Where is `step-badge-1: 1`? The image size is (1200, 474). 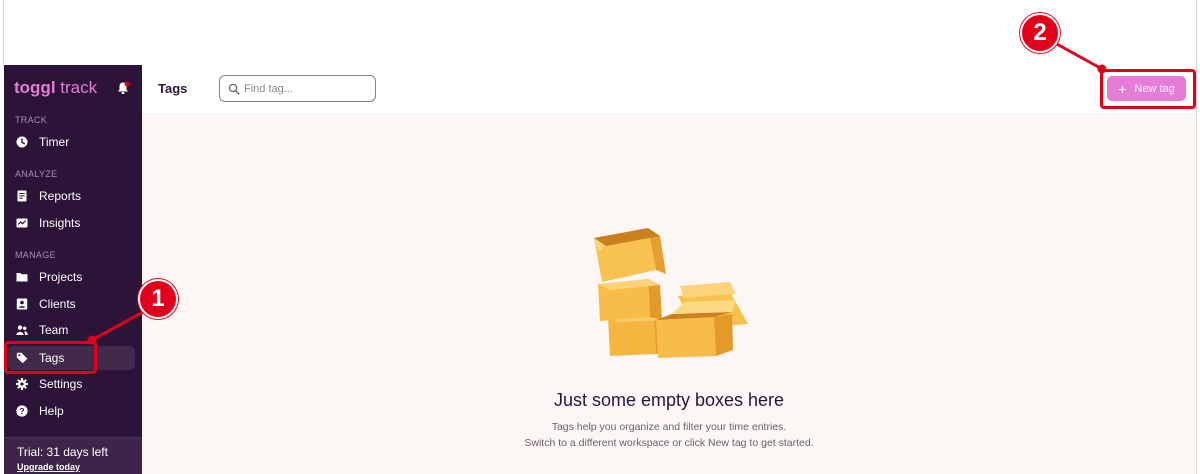
step-badge-1: 1 is located at coordinates (158, 299).